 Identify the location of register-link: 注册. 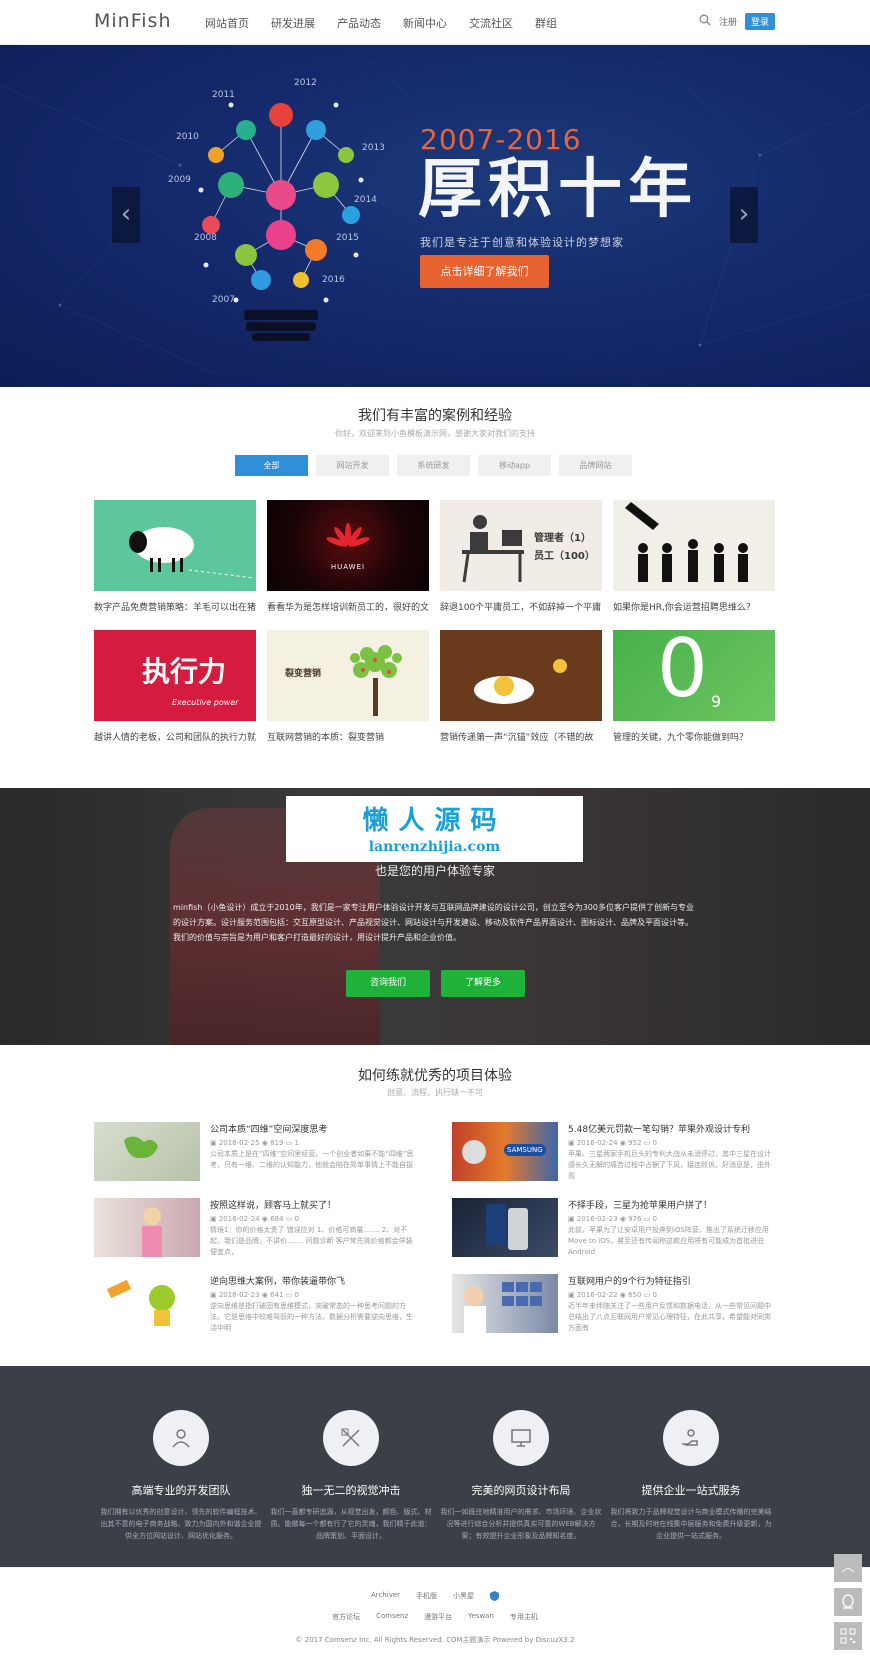
(728, 21).